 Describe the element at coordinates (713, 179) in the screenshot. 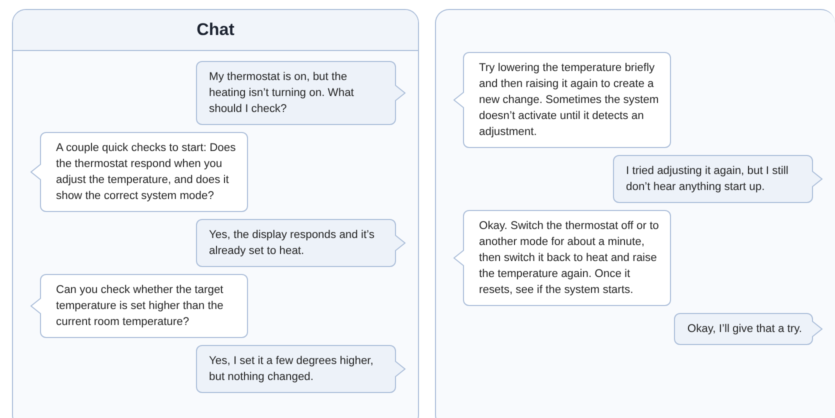

I see `message-bubble: I tried adjusting it again, but I still don’t hear anything start up.` at that location.